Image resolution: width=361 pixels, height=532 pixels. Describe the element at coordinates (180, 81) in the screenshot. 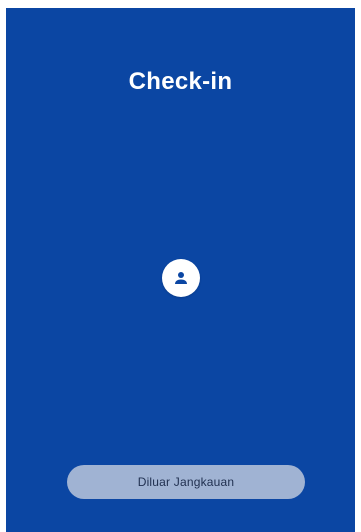

I see `page-title: Check-in` at that location.